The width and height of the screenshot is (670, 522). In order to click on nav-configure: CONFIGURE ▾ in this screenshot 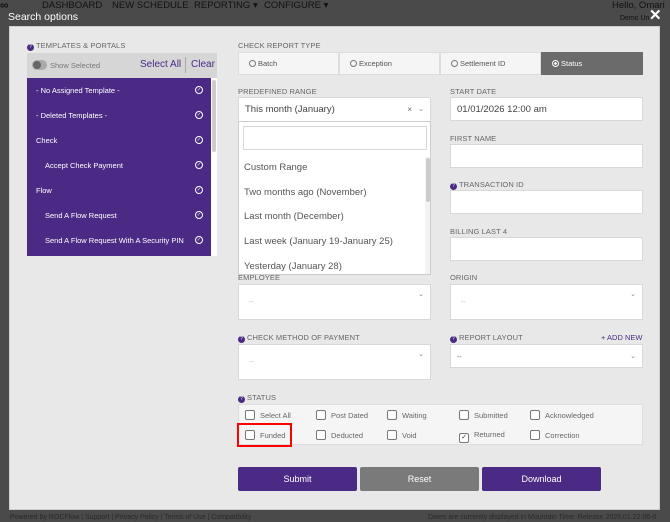, I will do `click(296, 5)`.